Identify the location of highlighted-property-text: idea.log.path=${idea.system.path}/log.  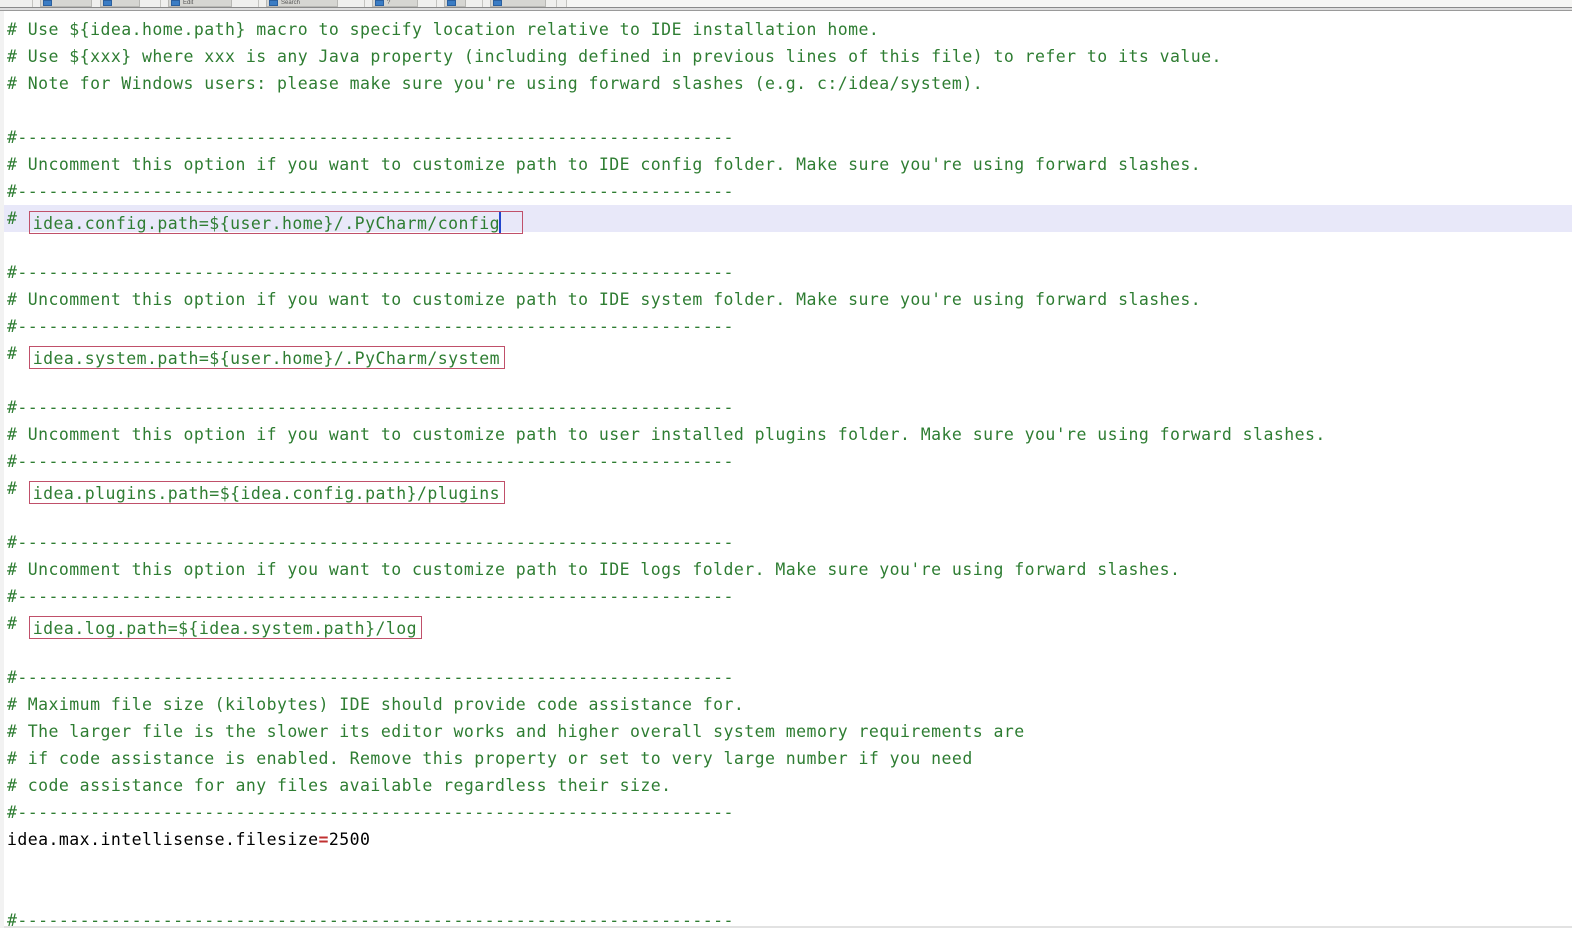
(224, 628).